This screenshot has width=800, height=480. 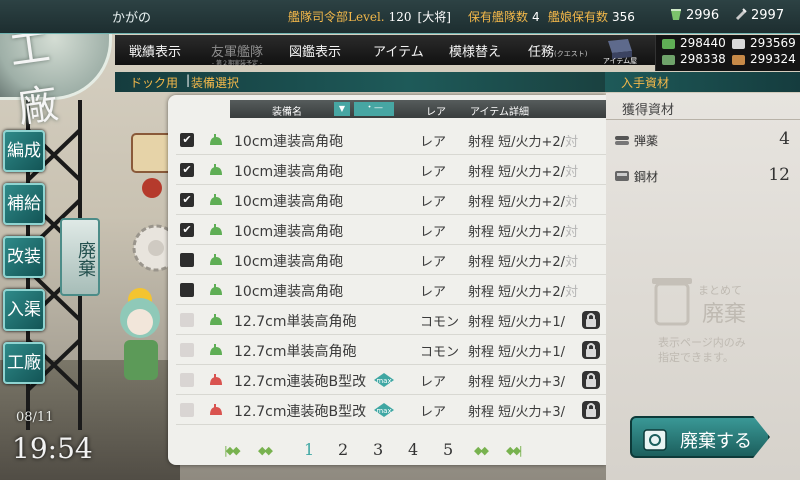 What do you see at coordinates (557, 50) in the screenshot?
I see `menu-quests: 任務(クエスト)` at bounding box center [557, 50].